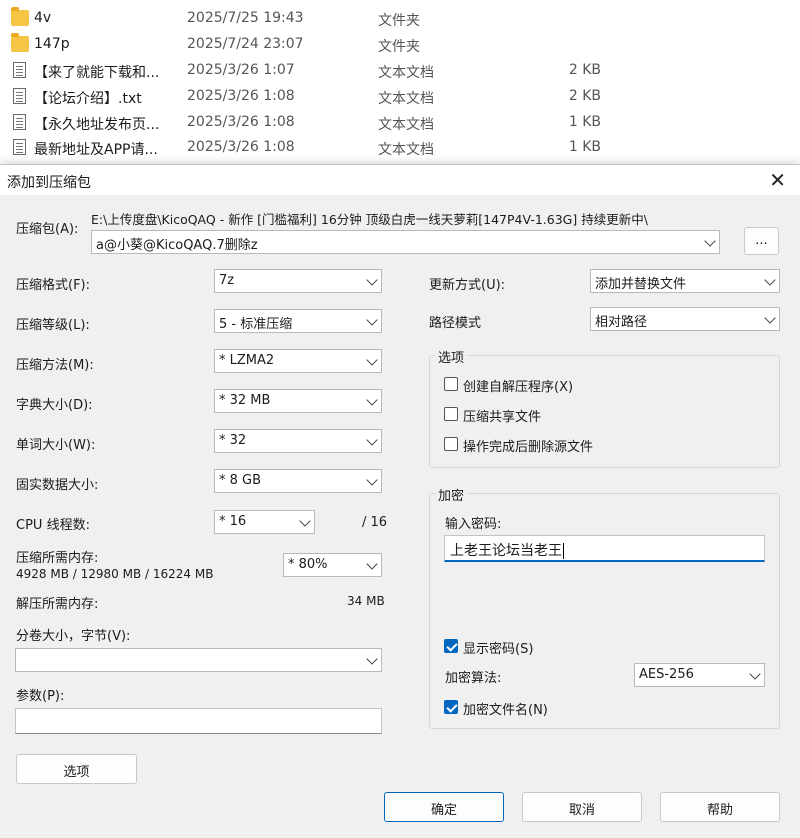  What do you see at coordinates (227, 280) in the screenshot?
I see `format-value: 7z` at bounding box center [227, 280].